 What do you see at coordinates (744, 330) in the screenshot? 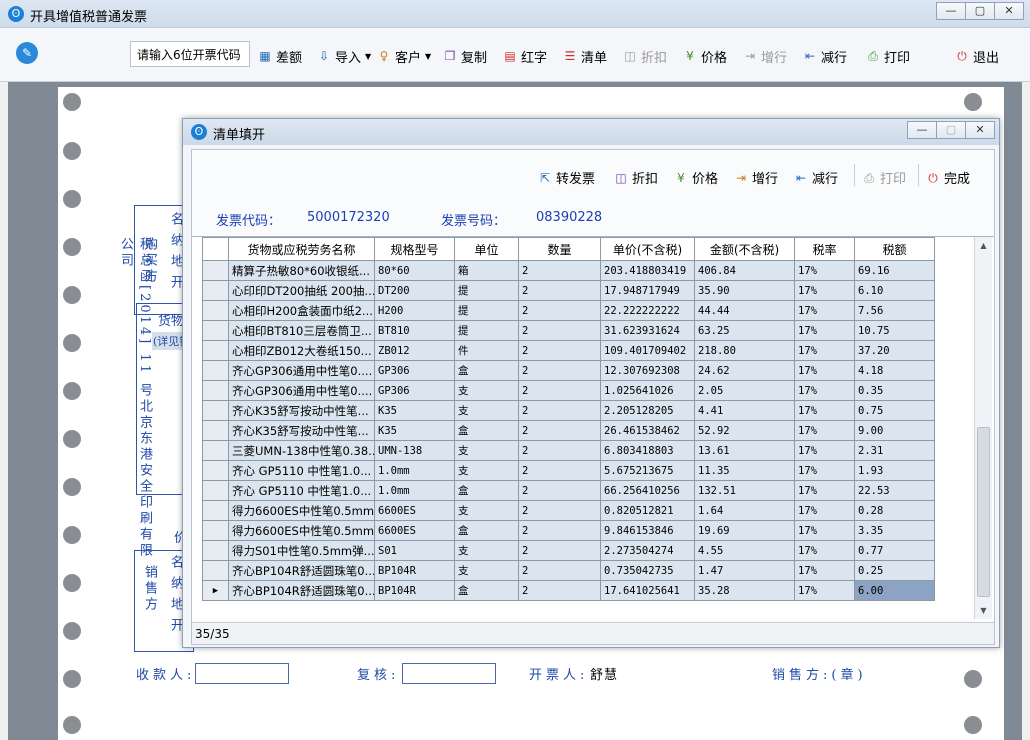
I see `table-cell: 63.25` at bounding box center [744, 330].